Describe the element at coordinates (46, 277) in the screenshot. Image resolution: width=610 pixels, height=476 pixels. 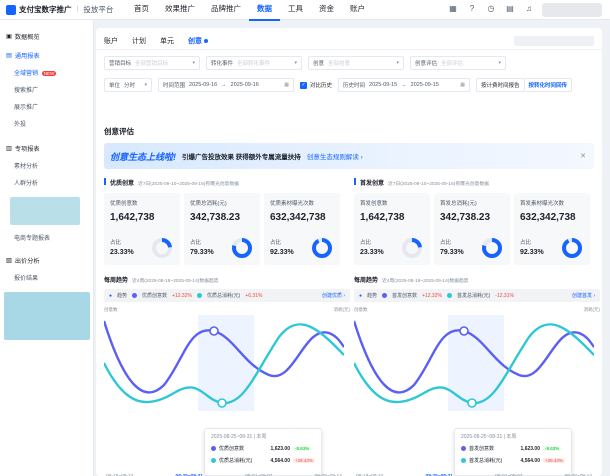
I see `sidebar-item-bid-result: 报价结果` at that location.